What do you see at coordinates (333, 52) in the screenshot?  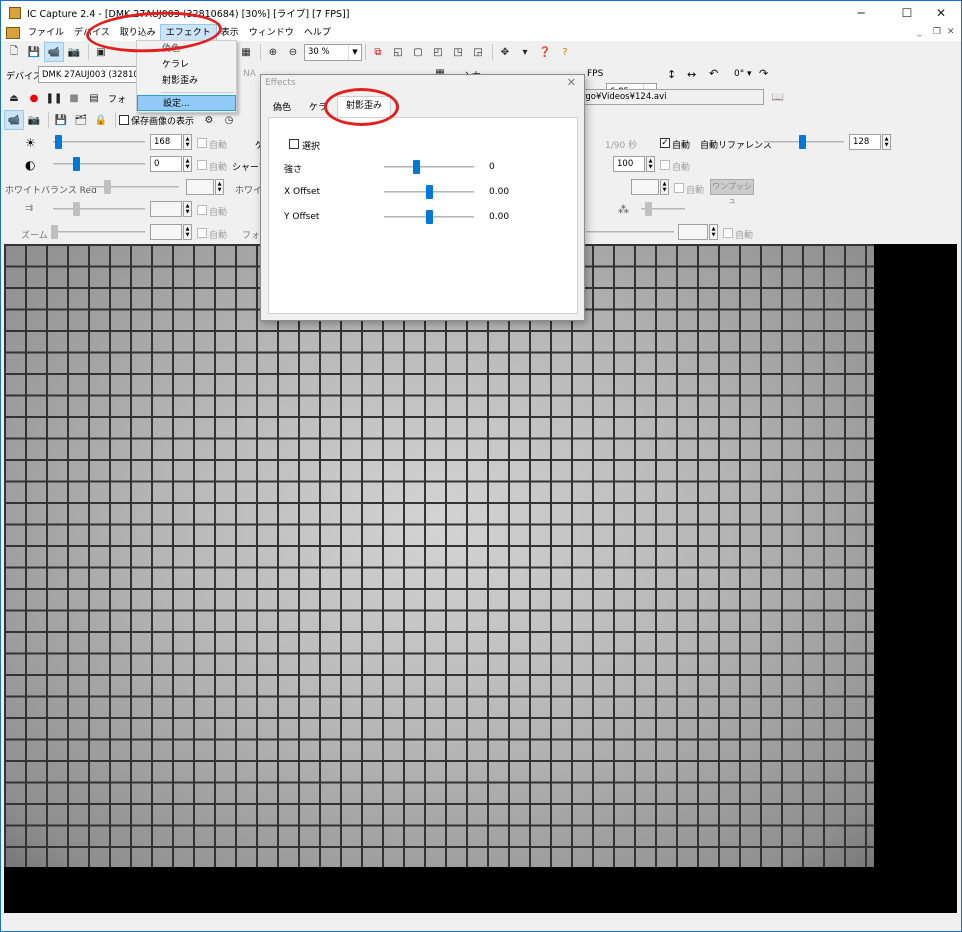 I see `zoom-select: 30 % ▼` at bounding box center [333, 52].